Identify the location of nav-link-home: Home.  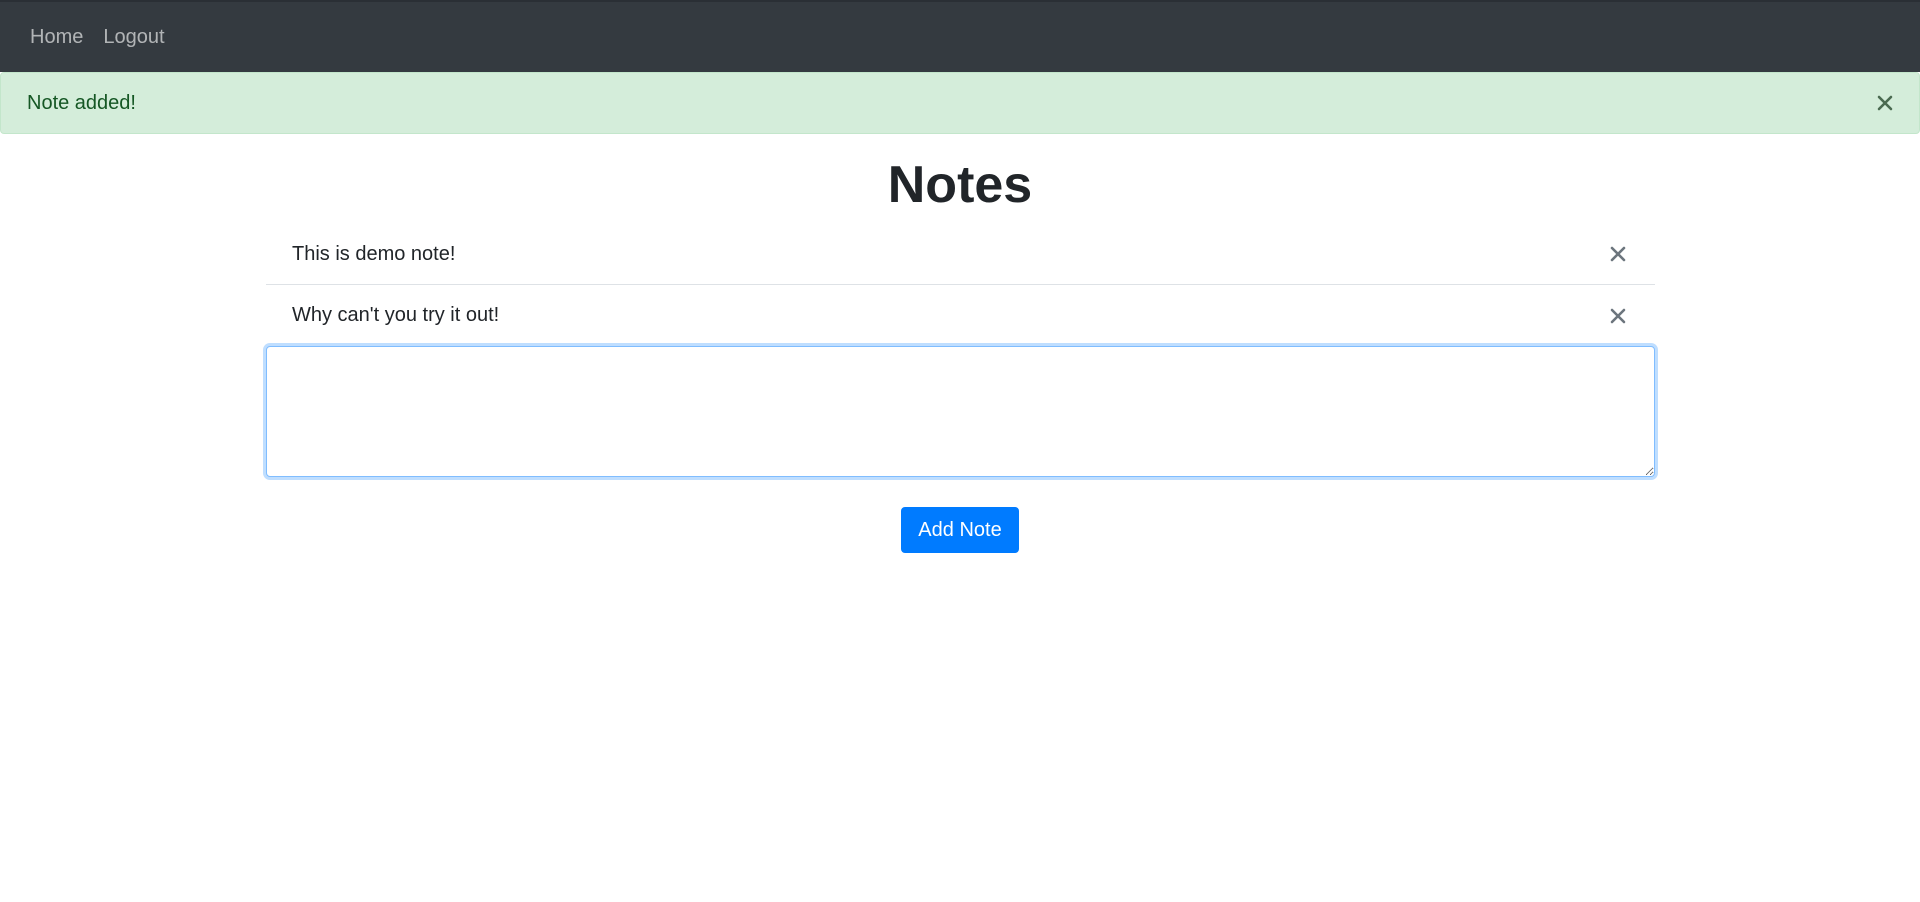
(56, 37).